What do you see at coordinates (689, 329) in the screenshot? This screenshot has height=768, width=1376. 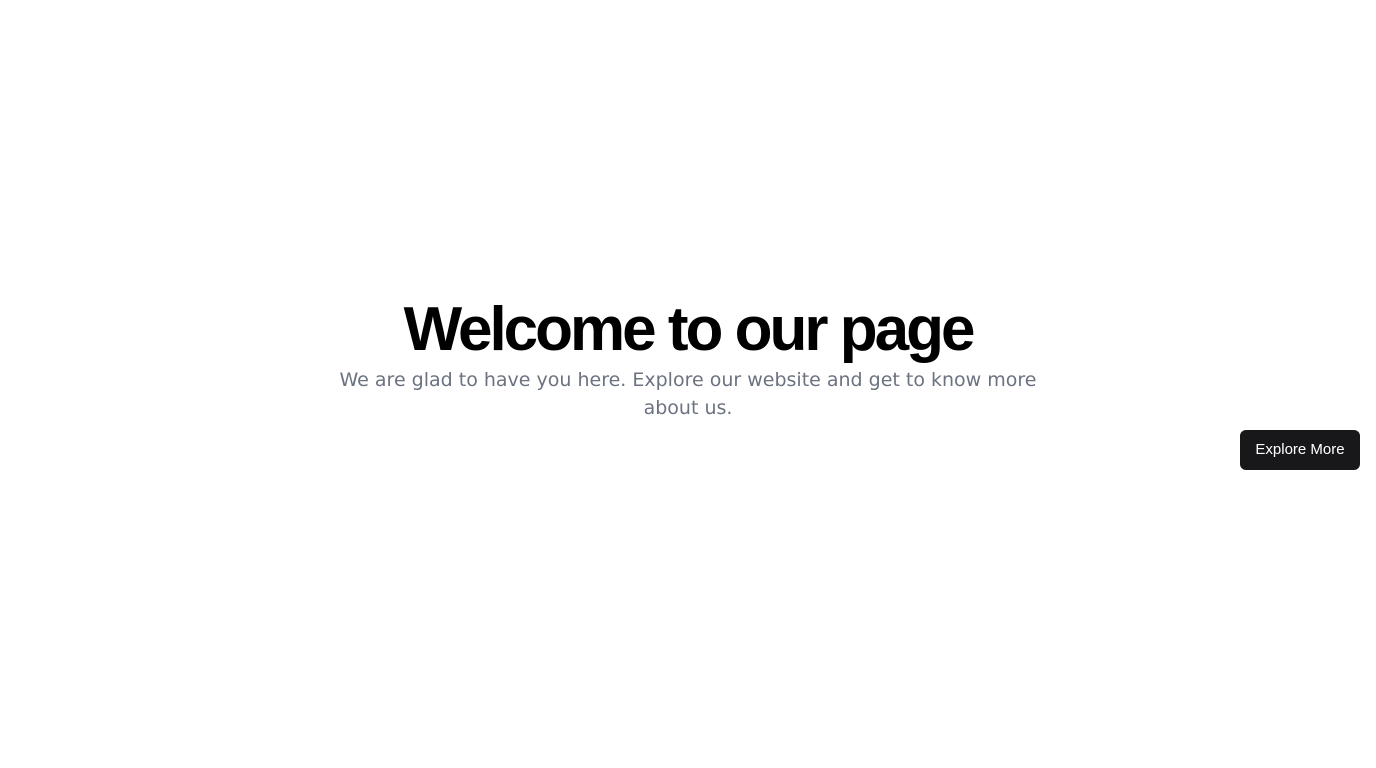 I see `hero-title: Welcome to our page` at bounding box center [689, 329].